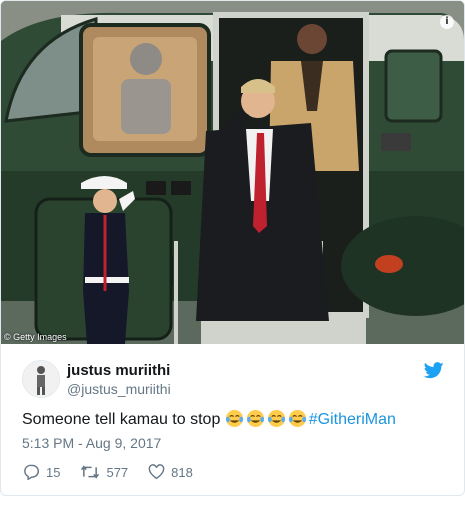 This screenshot has height=506, width=465. I want to click on tweet-header: justus muriithi @justus_muriithi, so click(232, 377).